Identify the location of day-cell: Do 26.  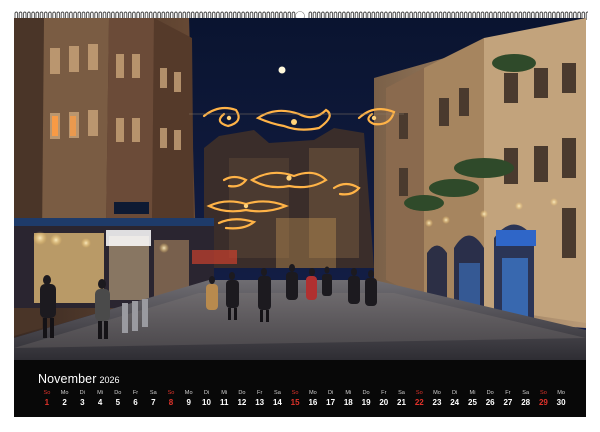
(490, 399).